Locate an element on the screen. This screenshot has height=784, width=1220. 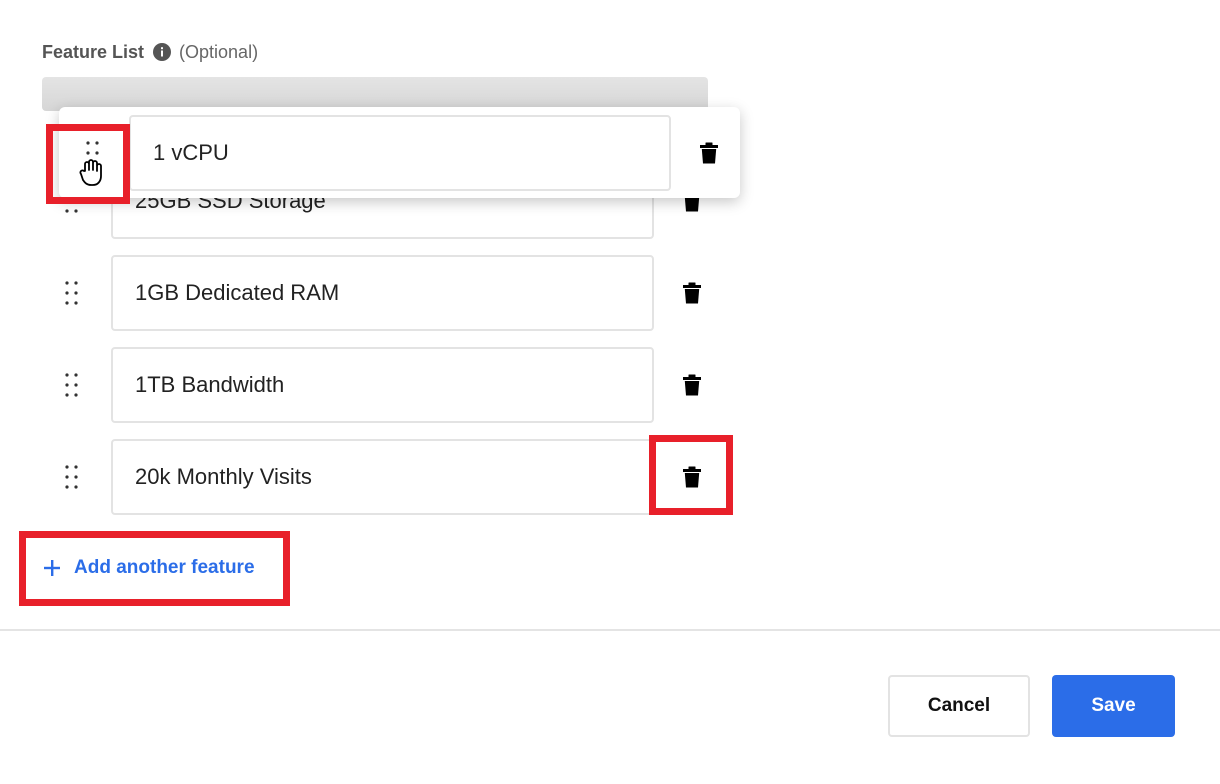
optional-text: (Optional) is located at coordinates (219, 51).